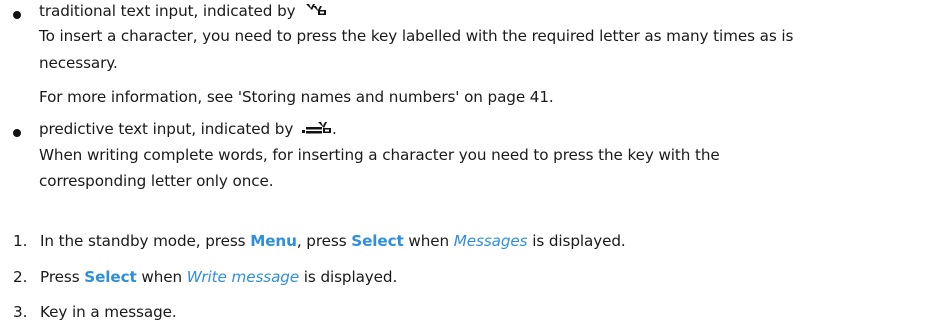 The width and height of the screenshot is (948, 327). Describe the element at coordinates (166, 129) in the screenshot. I see `bullet-lead: predictive text input, indicated by` at that location.